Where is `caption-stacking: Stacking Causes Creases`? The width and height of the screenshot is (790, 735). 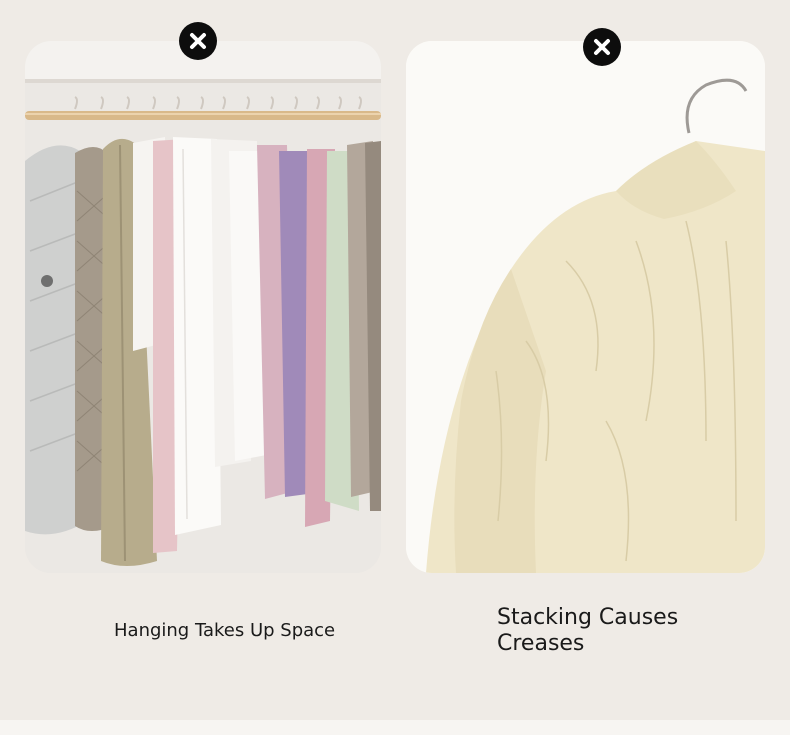 caption-stacking: Stacking Causes Creases is located at coordinates (588, 630).